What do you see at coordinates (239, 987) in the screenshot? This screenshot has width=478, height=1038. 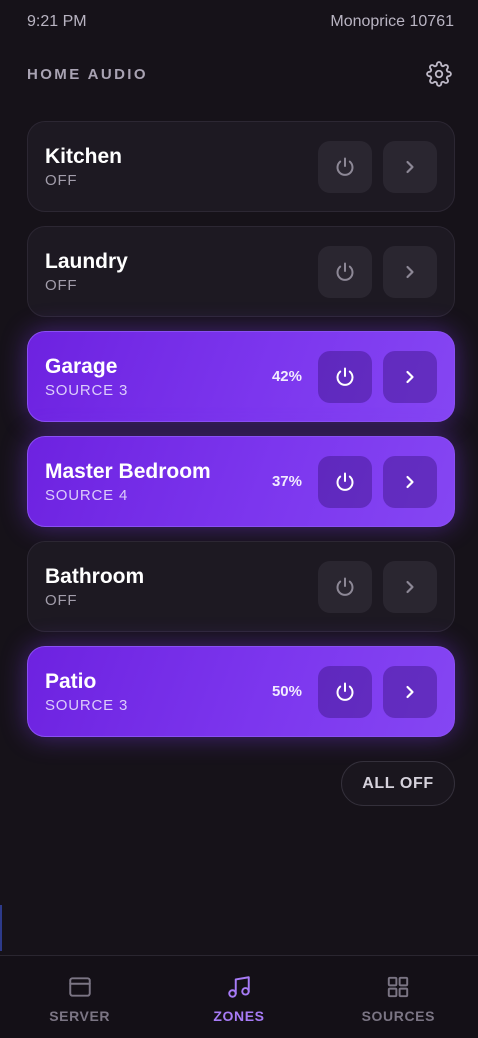 I see `music-note-icon` at bounding box center [239, 987].